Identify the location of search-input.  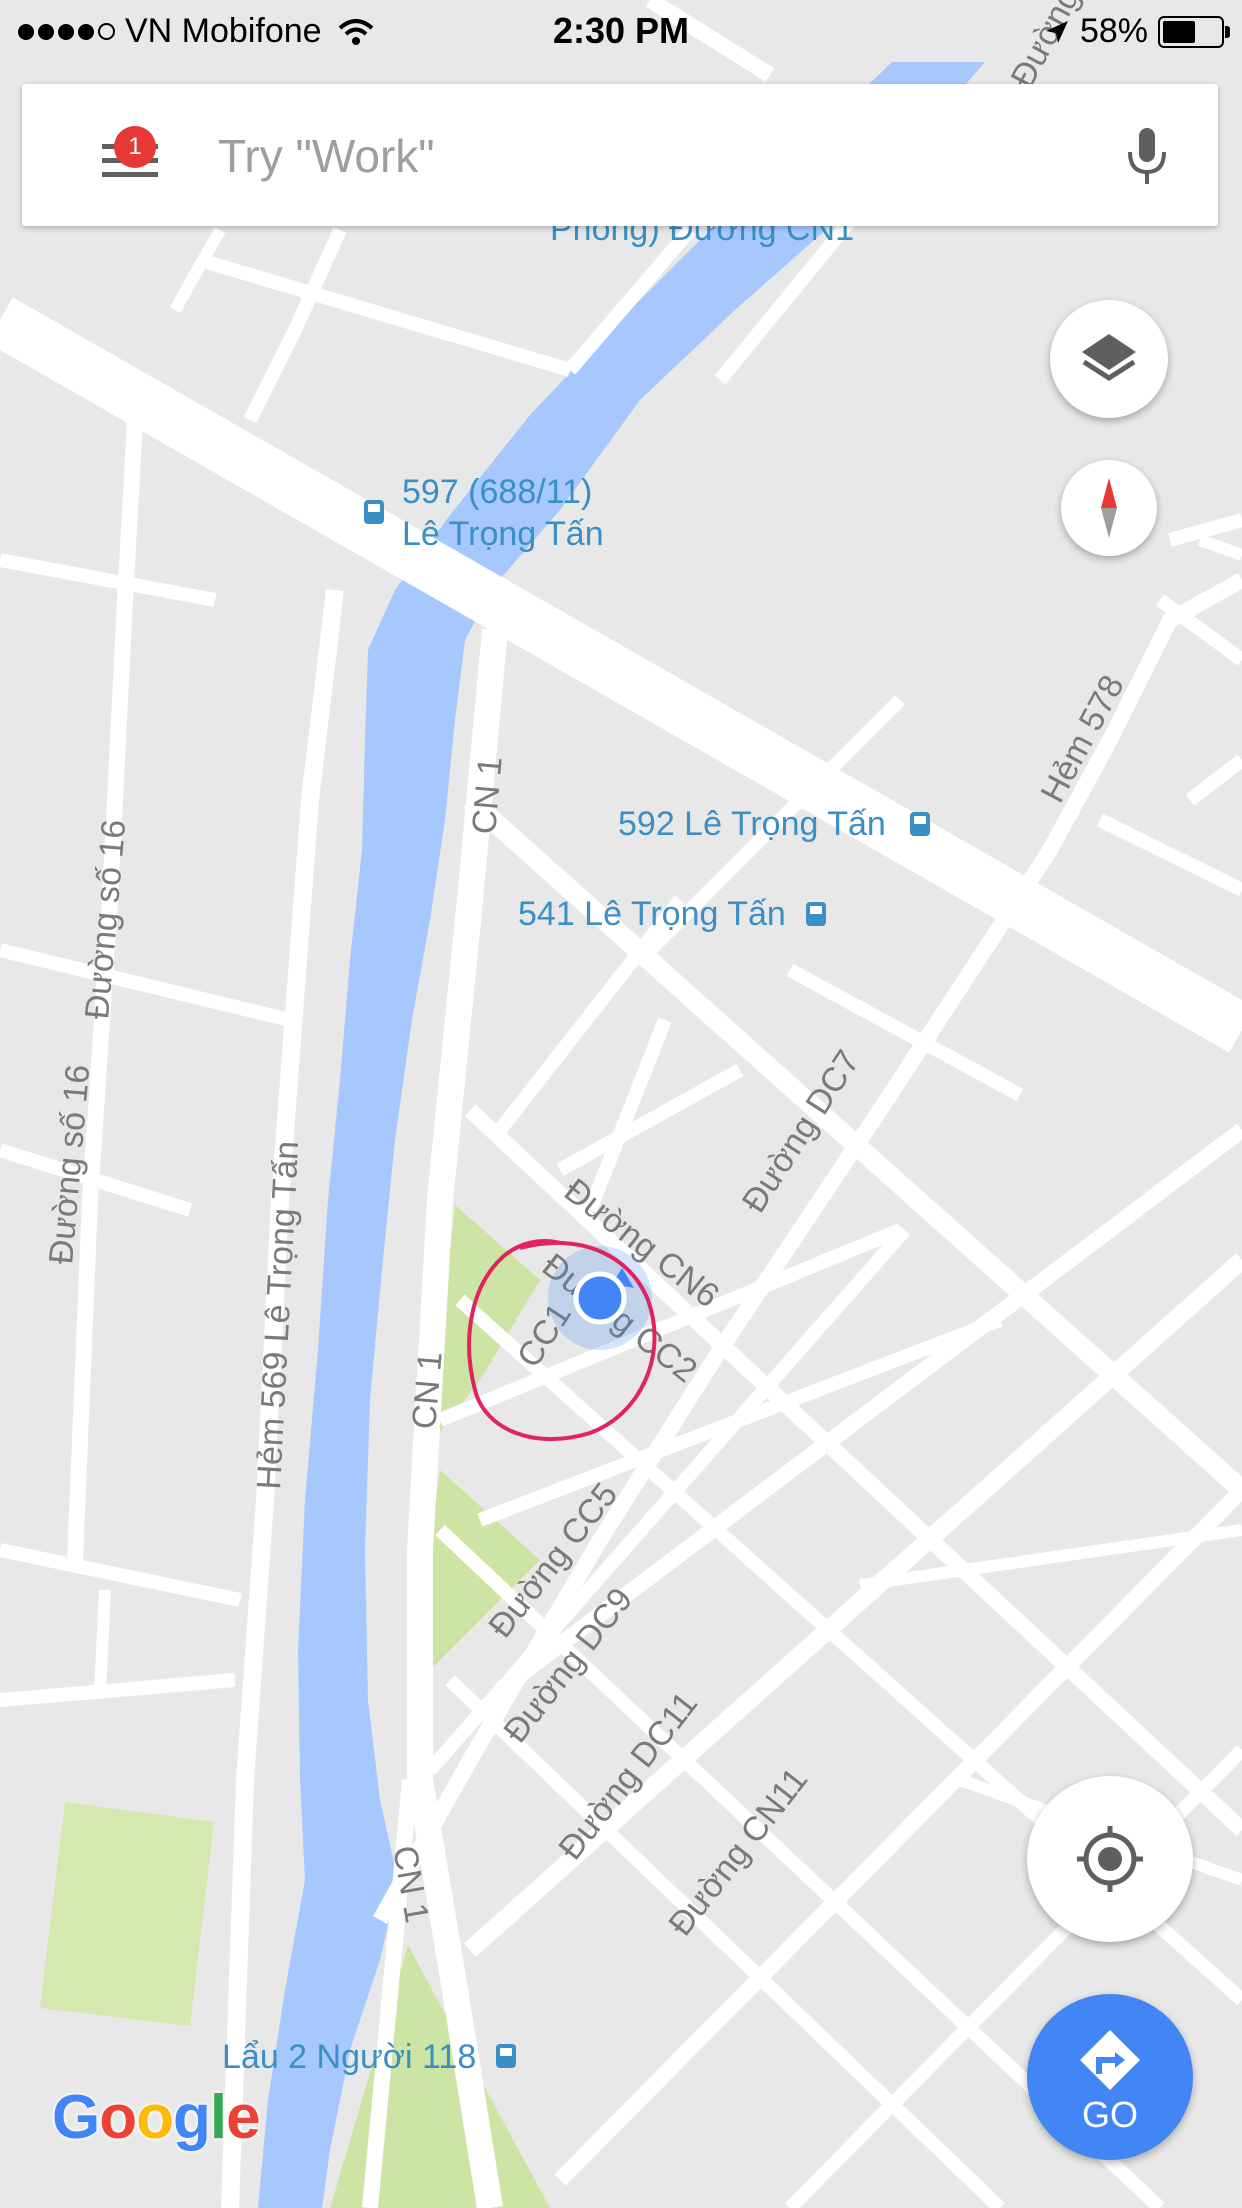
(628, 156).